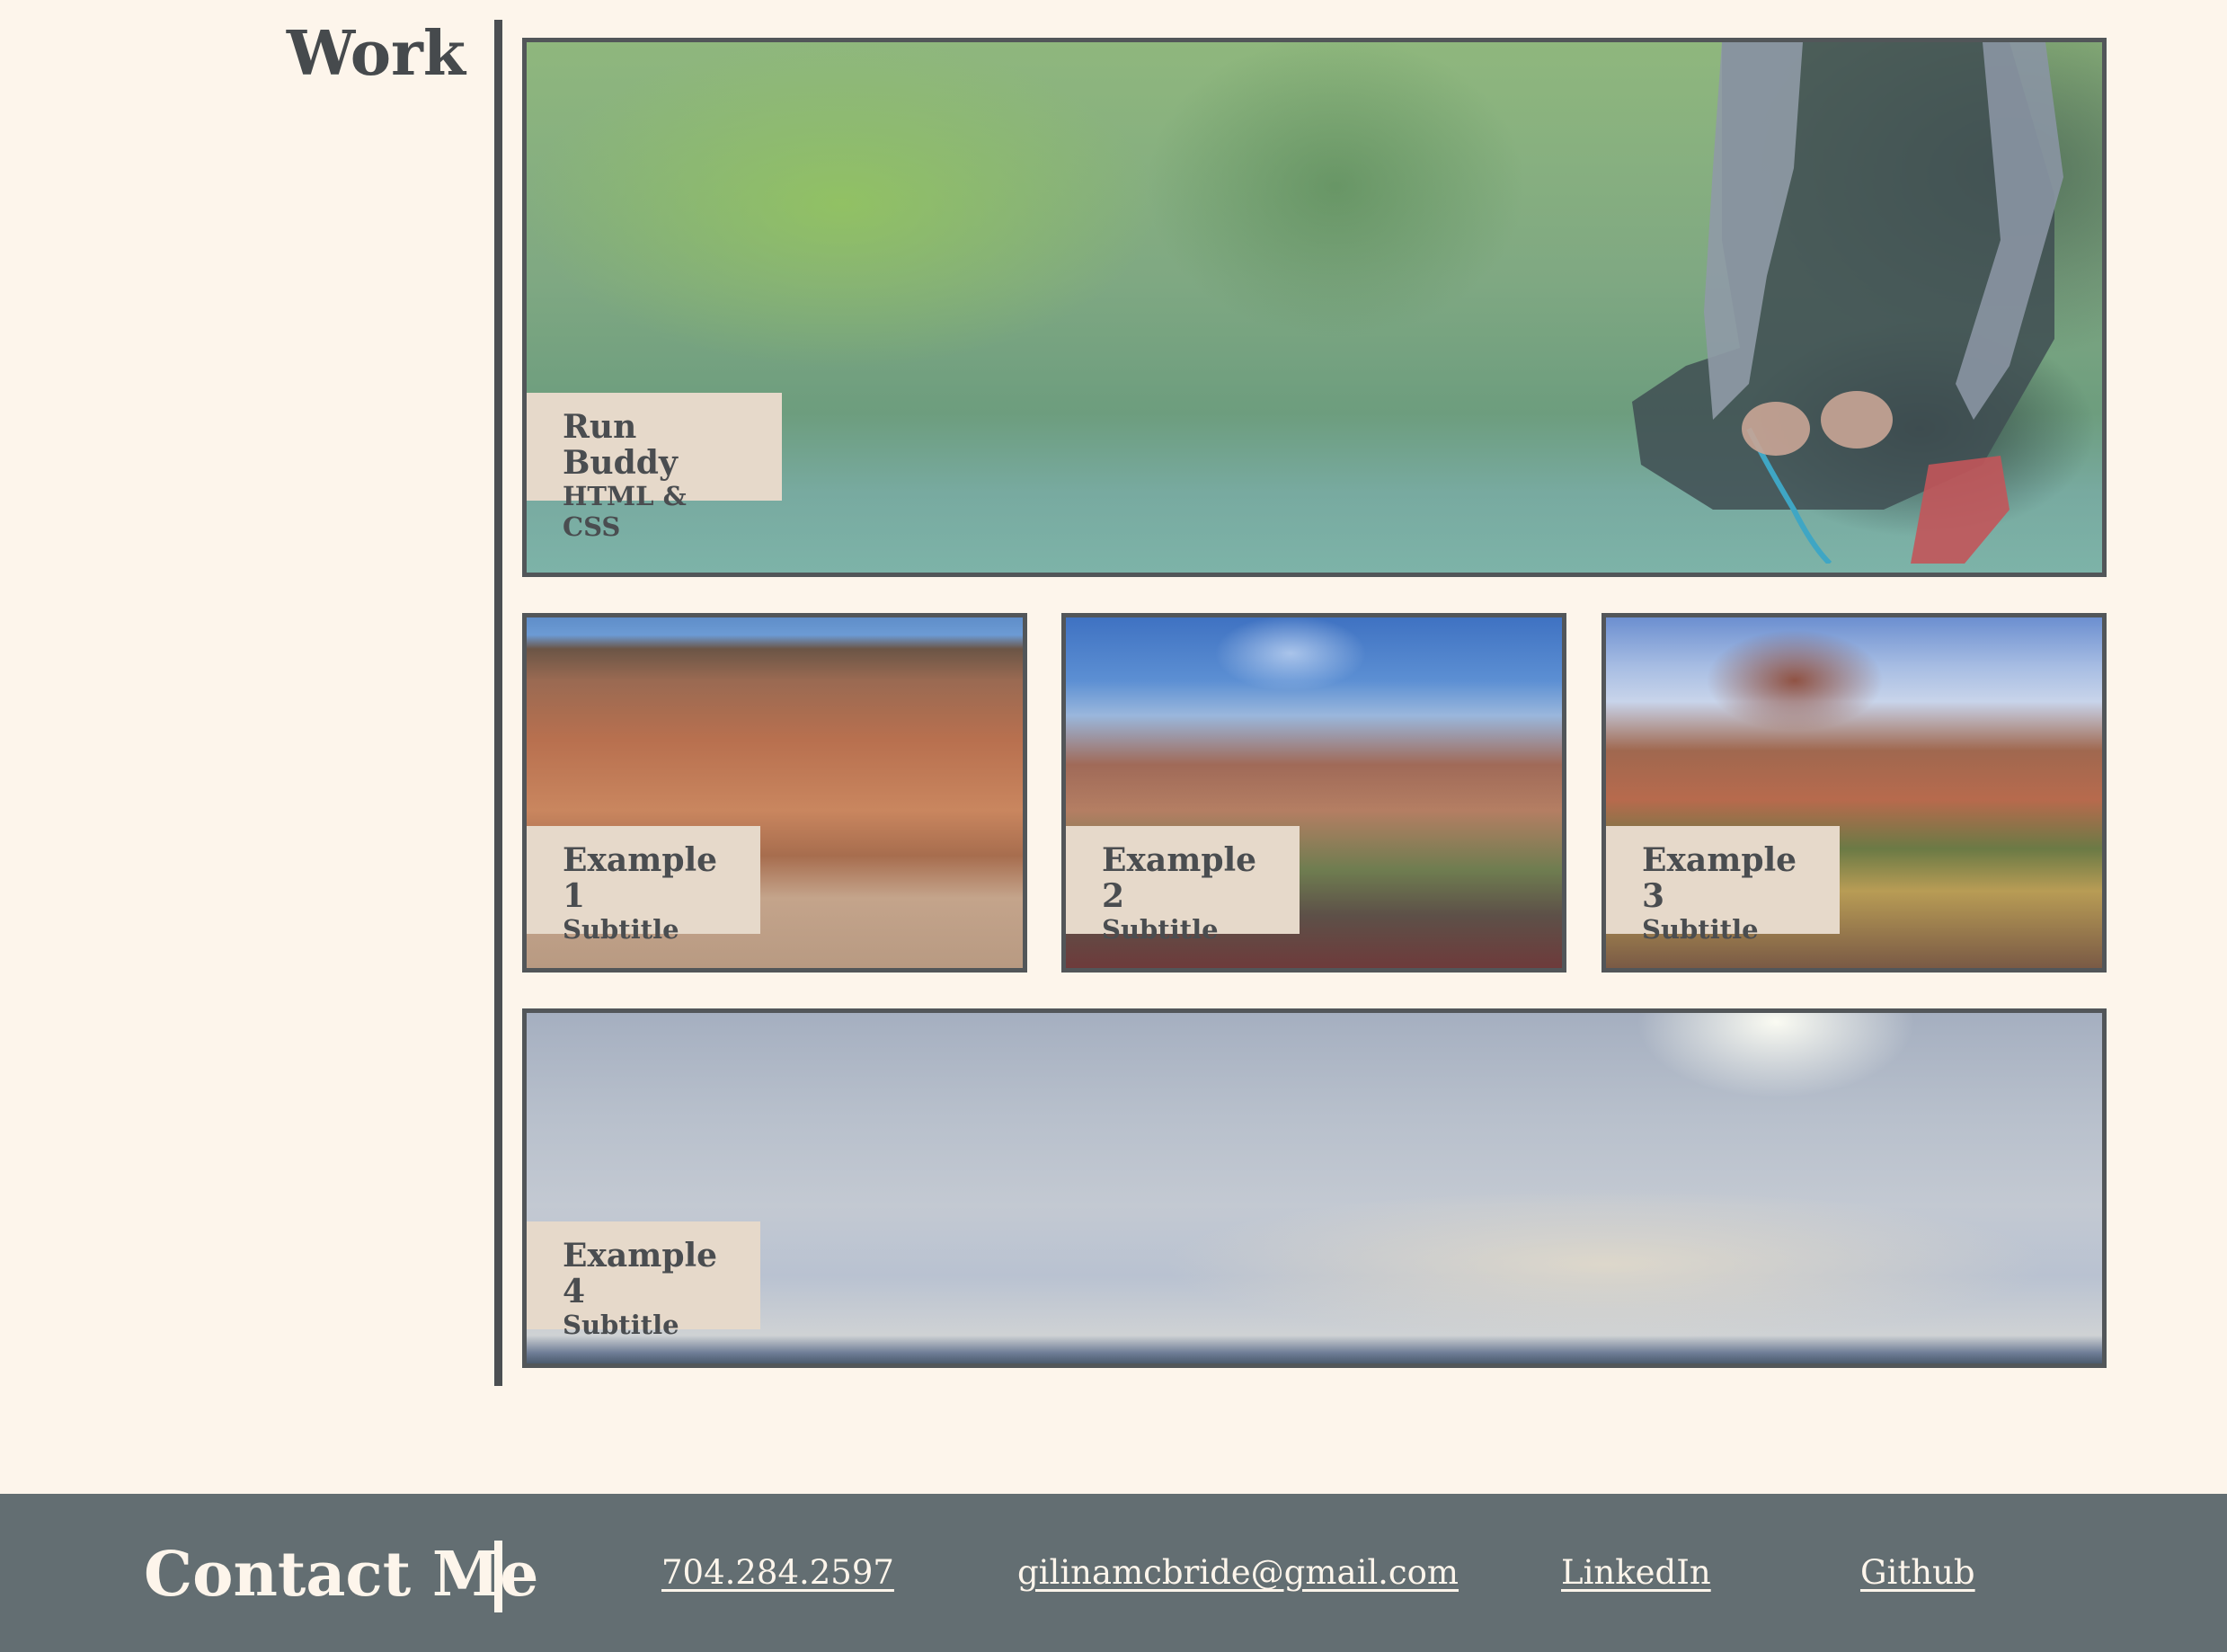 Image resolution: width=2227 pixels, height=1652 pixels. What do you see at coordinates (774, 793) in the screenshot?
I see `project-card-example-1: Example 1 Subtitle` at bounding box center [774, 793].